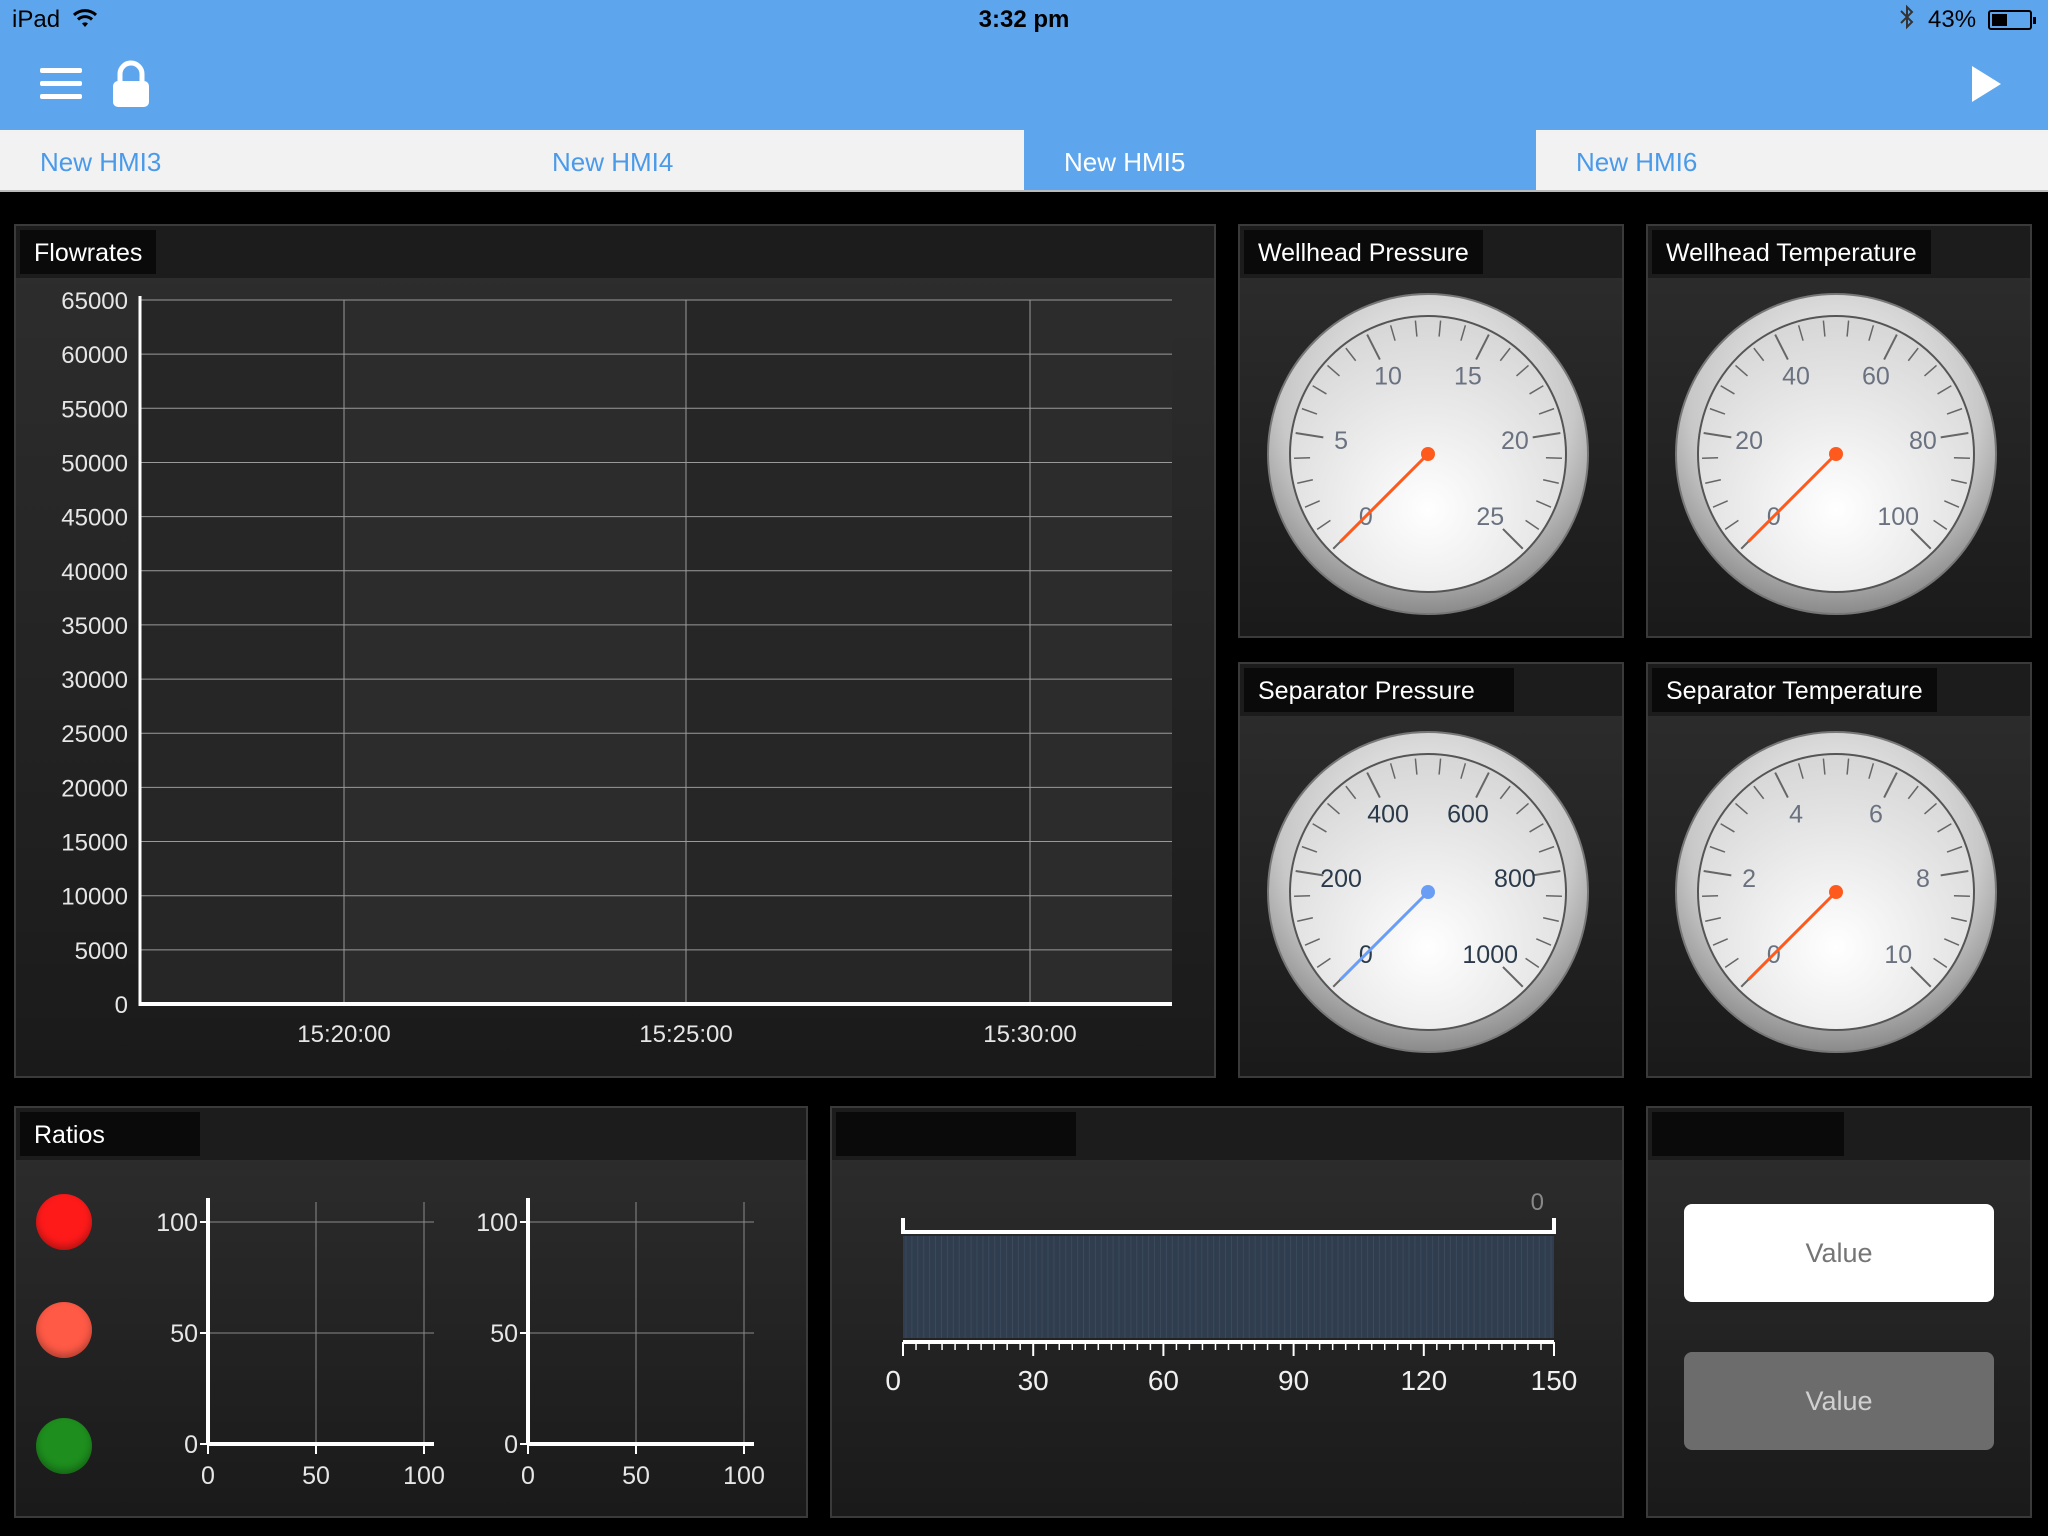 The height and width of the screenshot is (1536, 2048). What do you see at coordinates (131, 84) in the screenshot?
I see `lock-icon` at bounding box center [131, 84].